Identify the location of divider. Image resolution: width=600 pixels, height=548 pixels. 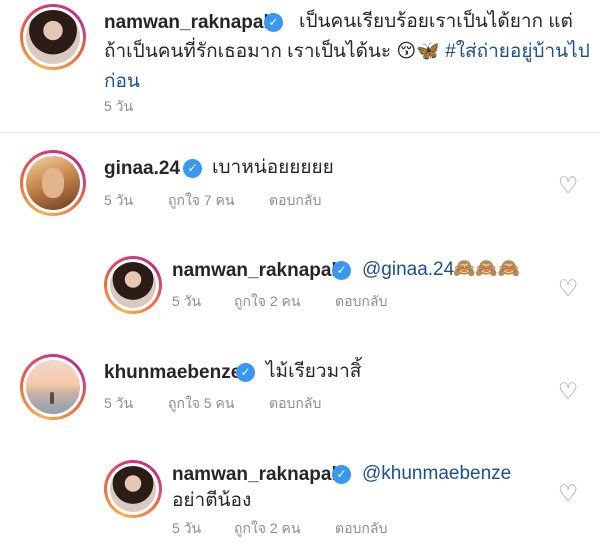
(300, 132).